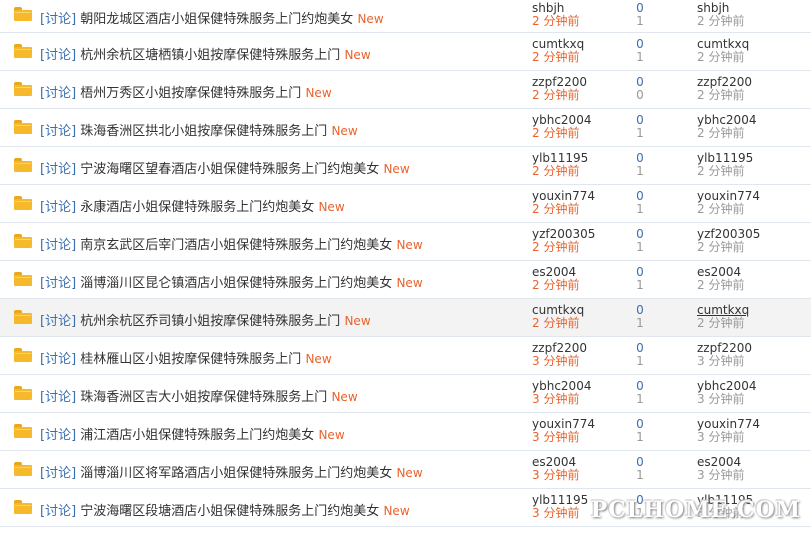 This screenshot has width=811, height=537. I want to click on author-link: yzf200305, so click(563, 234).